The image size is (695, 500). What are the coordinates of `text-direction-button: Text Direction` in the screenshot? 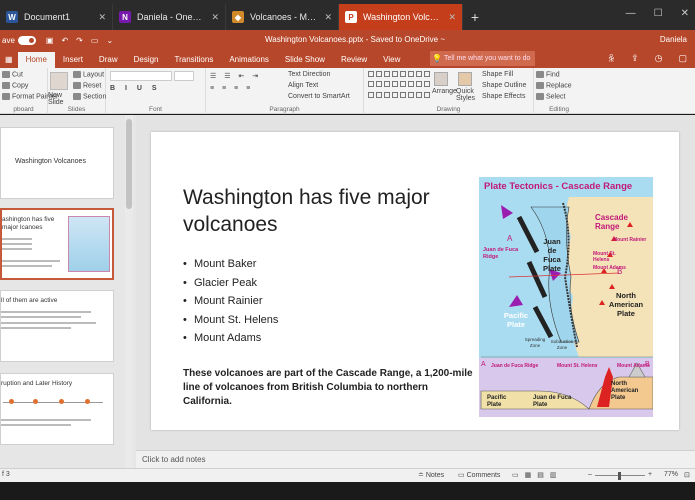 It's located at (309, 74).